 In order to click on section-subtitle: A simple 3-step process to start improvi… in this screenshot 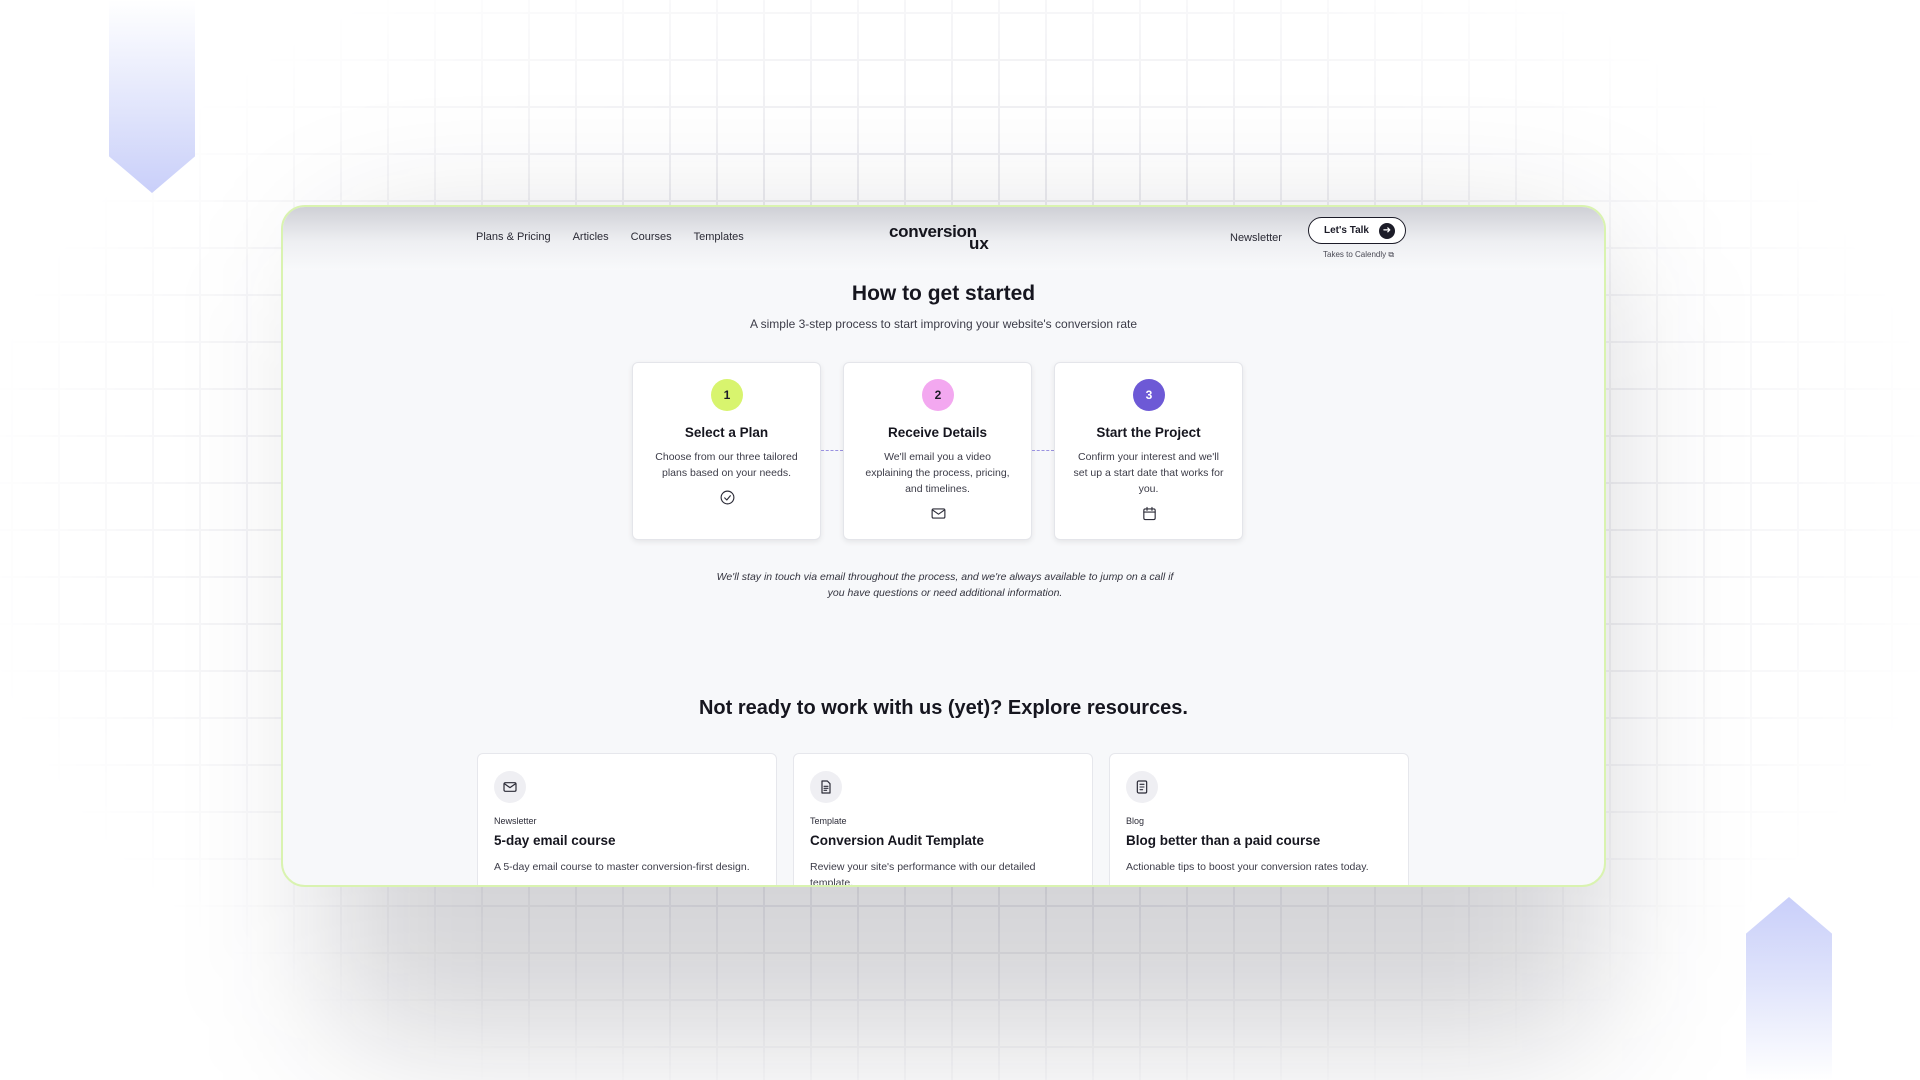, I will do `click(943, 324)`.